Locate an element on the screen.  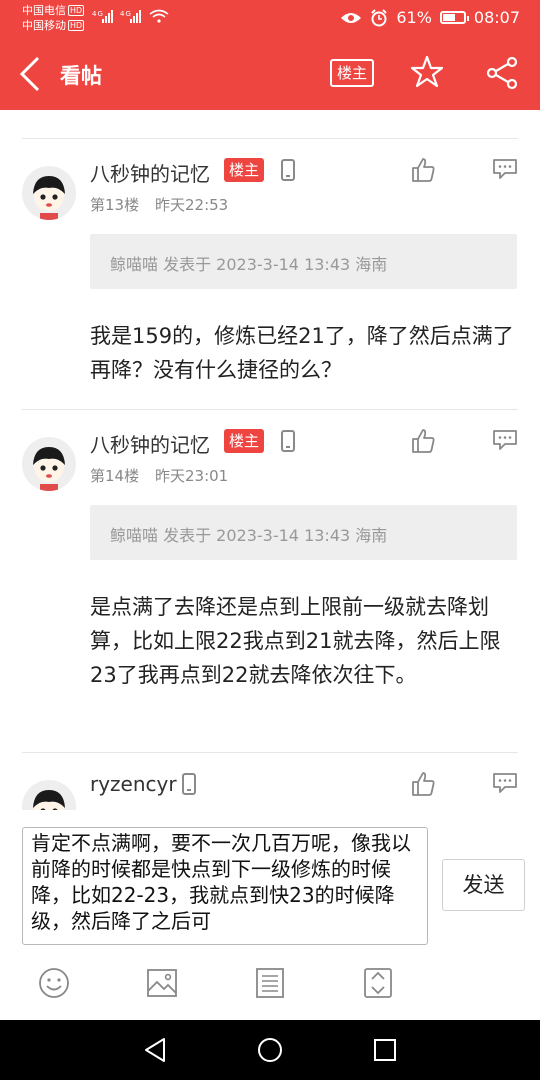
floor-number: 第14楼 is located at coordinates (115, 476).